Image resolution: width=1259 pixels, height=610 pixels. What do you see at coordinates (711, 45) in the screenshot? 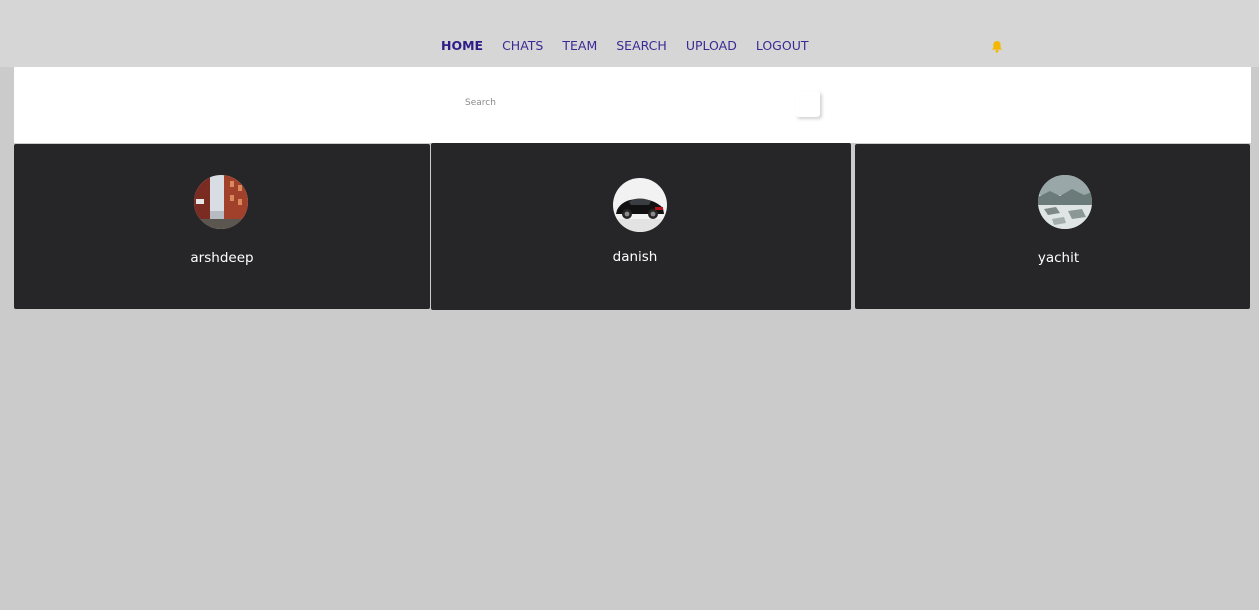
I see `nav-upload-link: UPLOAD` at bounding box center [711, 45].